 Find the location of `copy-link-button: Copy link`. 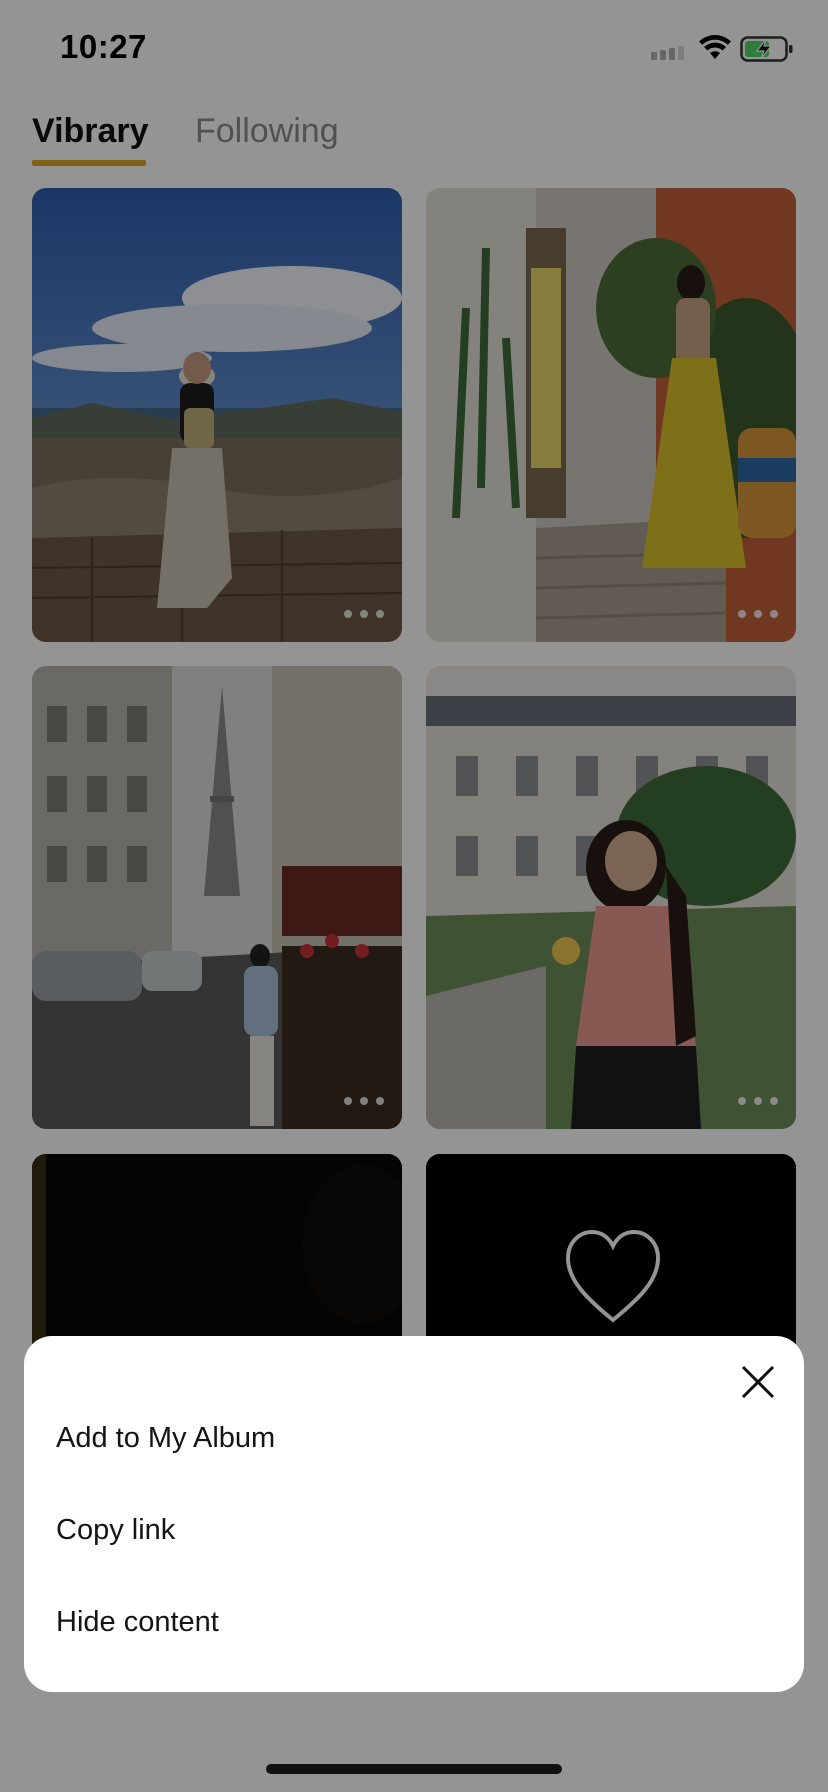

copy-link-button: Copy link is located at coordinates (115, 1530).